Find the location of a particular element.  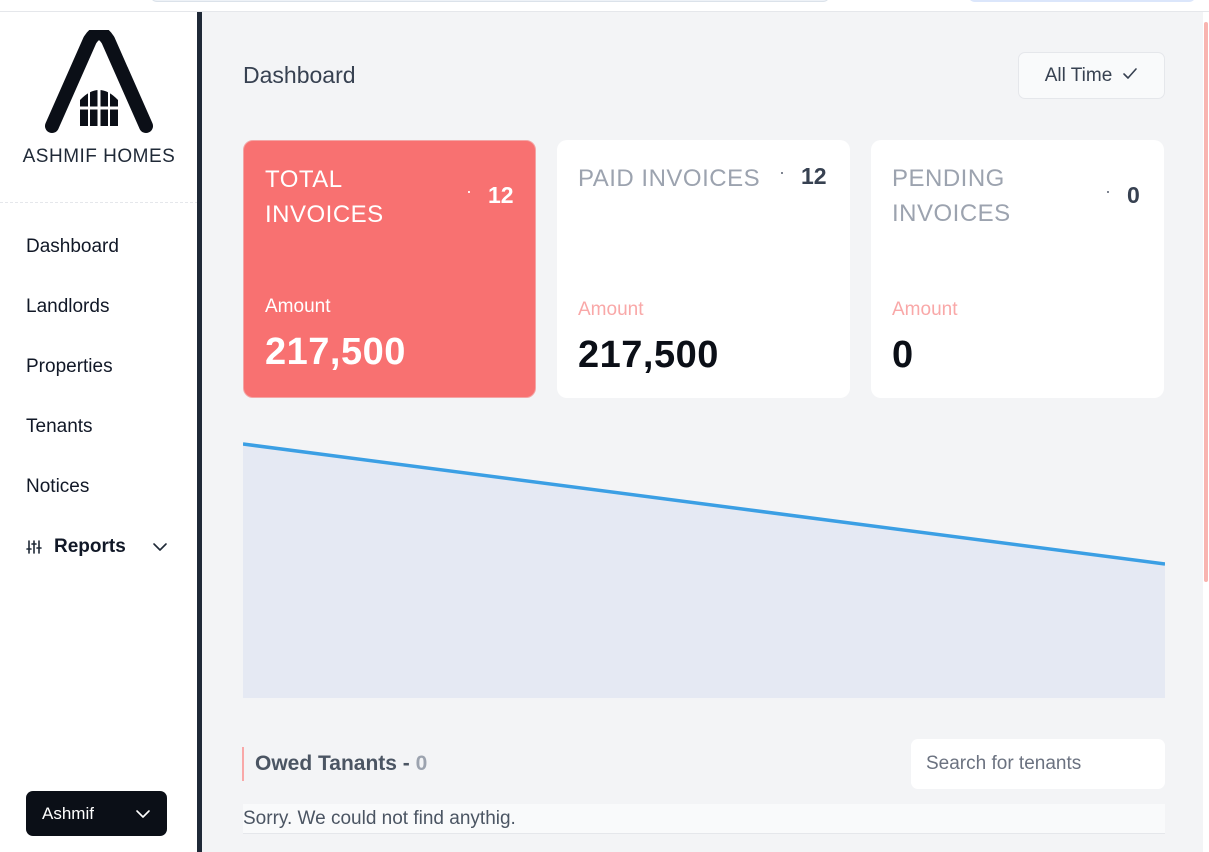

scrollbar-thumb is located at coordinates (1206, 302).